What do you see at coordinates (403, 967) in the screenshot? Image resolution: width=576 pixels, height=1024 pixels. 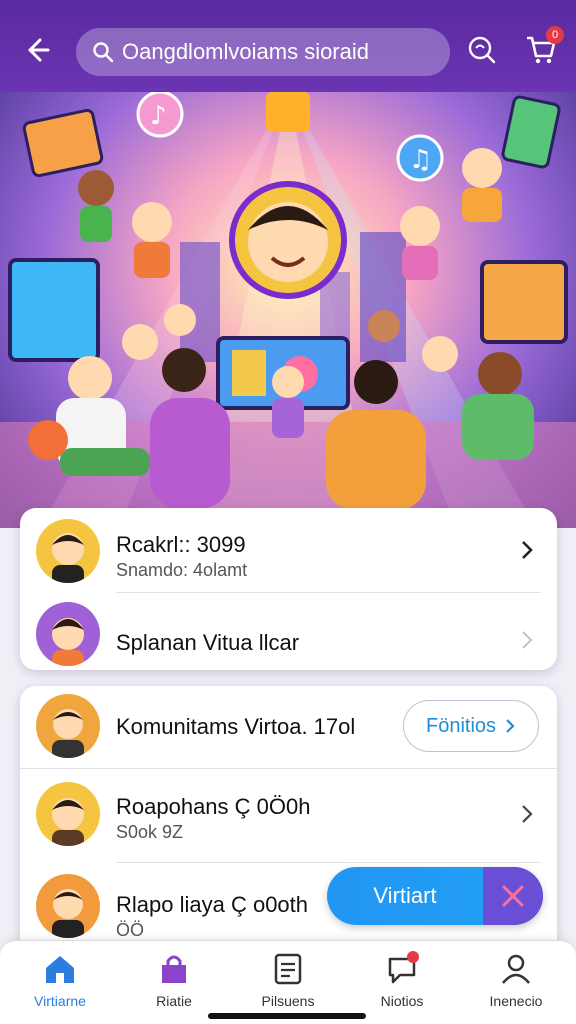 I see `chat-icon` at bounding box center [403, 967].